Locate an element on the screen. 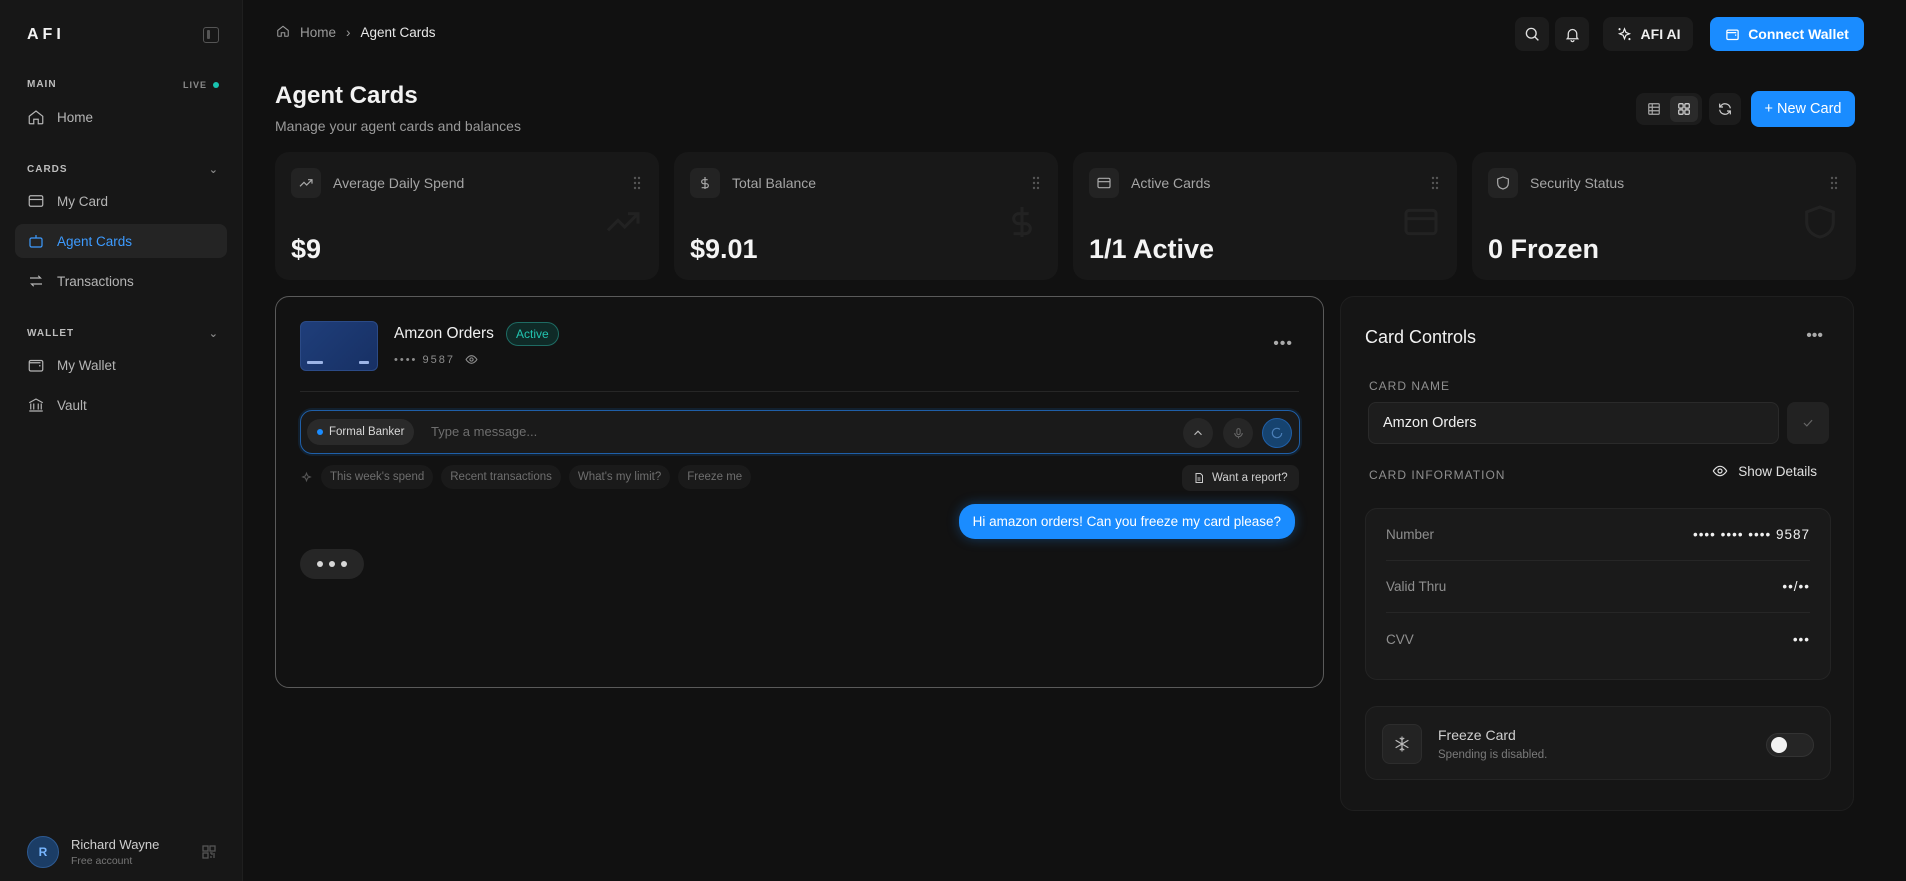 This screenshot has width=1906, height=881. refresh-icon is located at coordinates (1725, 109).